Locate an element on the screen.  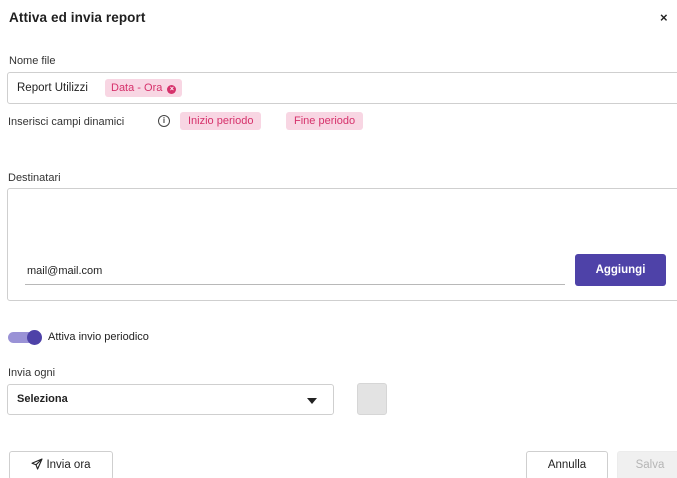
token-label: Data - Ora is located at coordinates (137, 88).